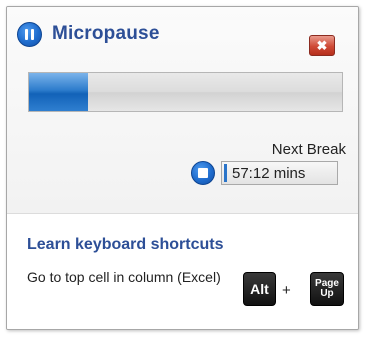  I want to click on progress-fill, so click(59, 92).